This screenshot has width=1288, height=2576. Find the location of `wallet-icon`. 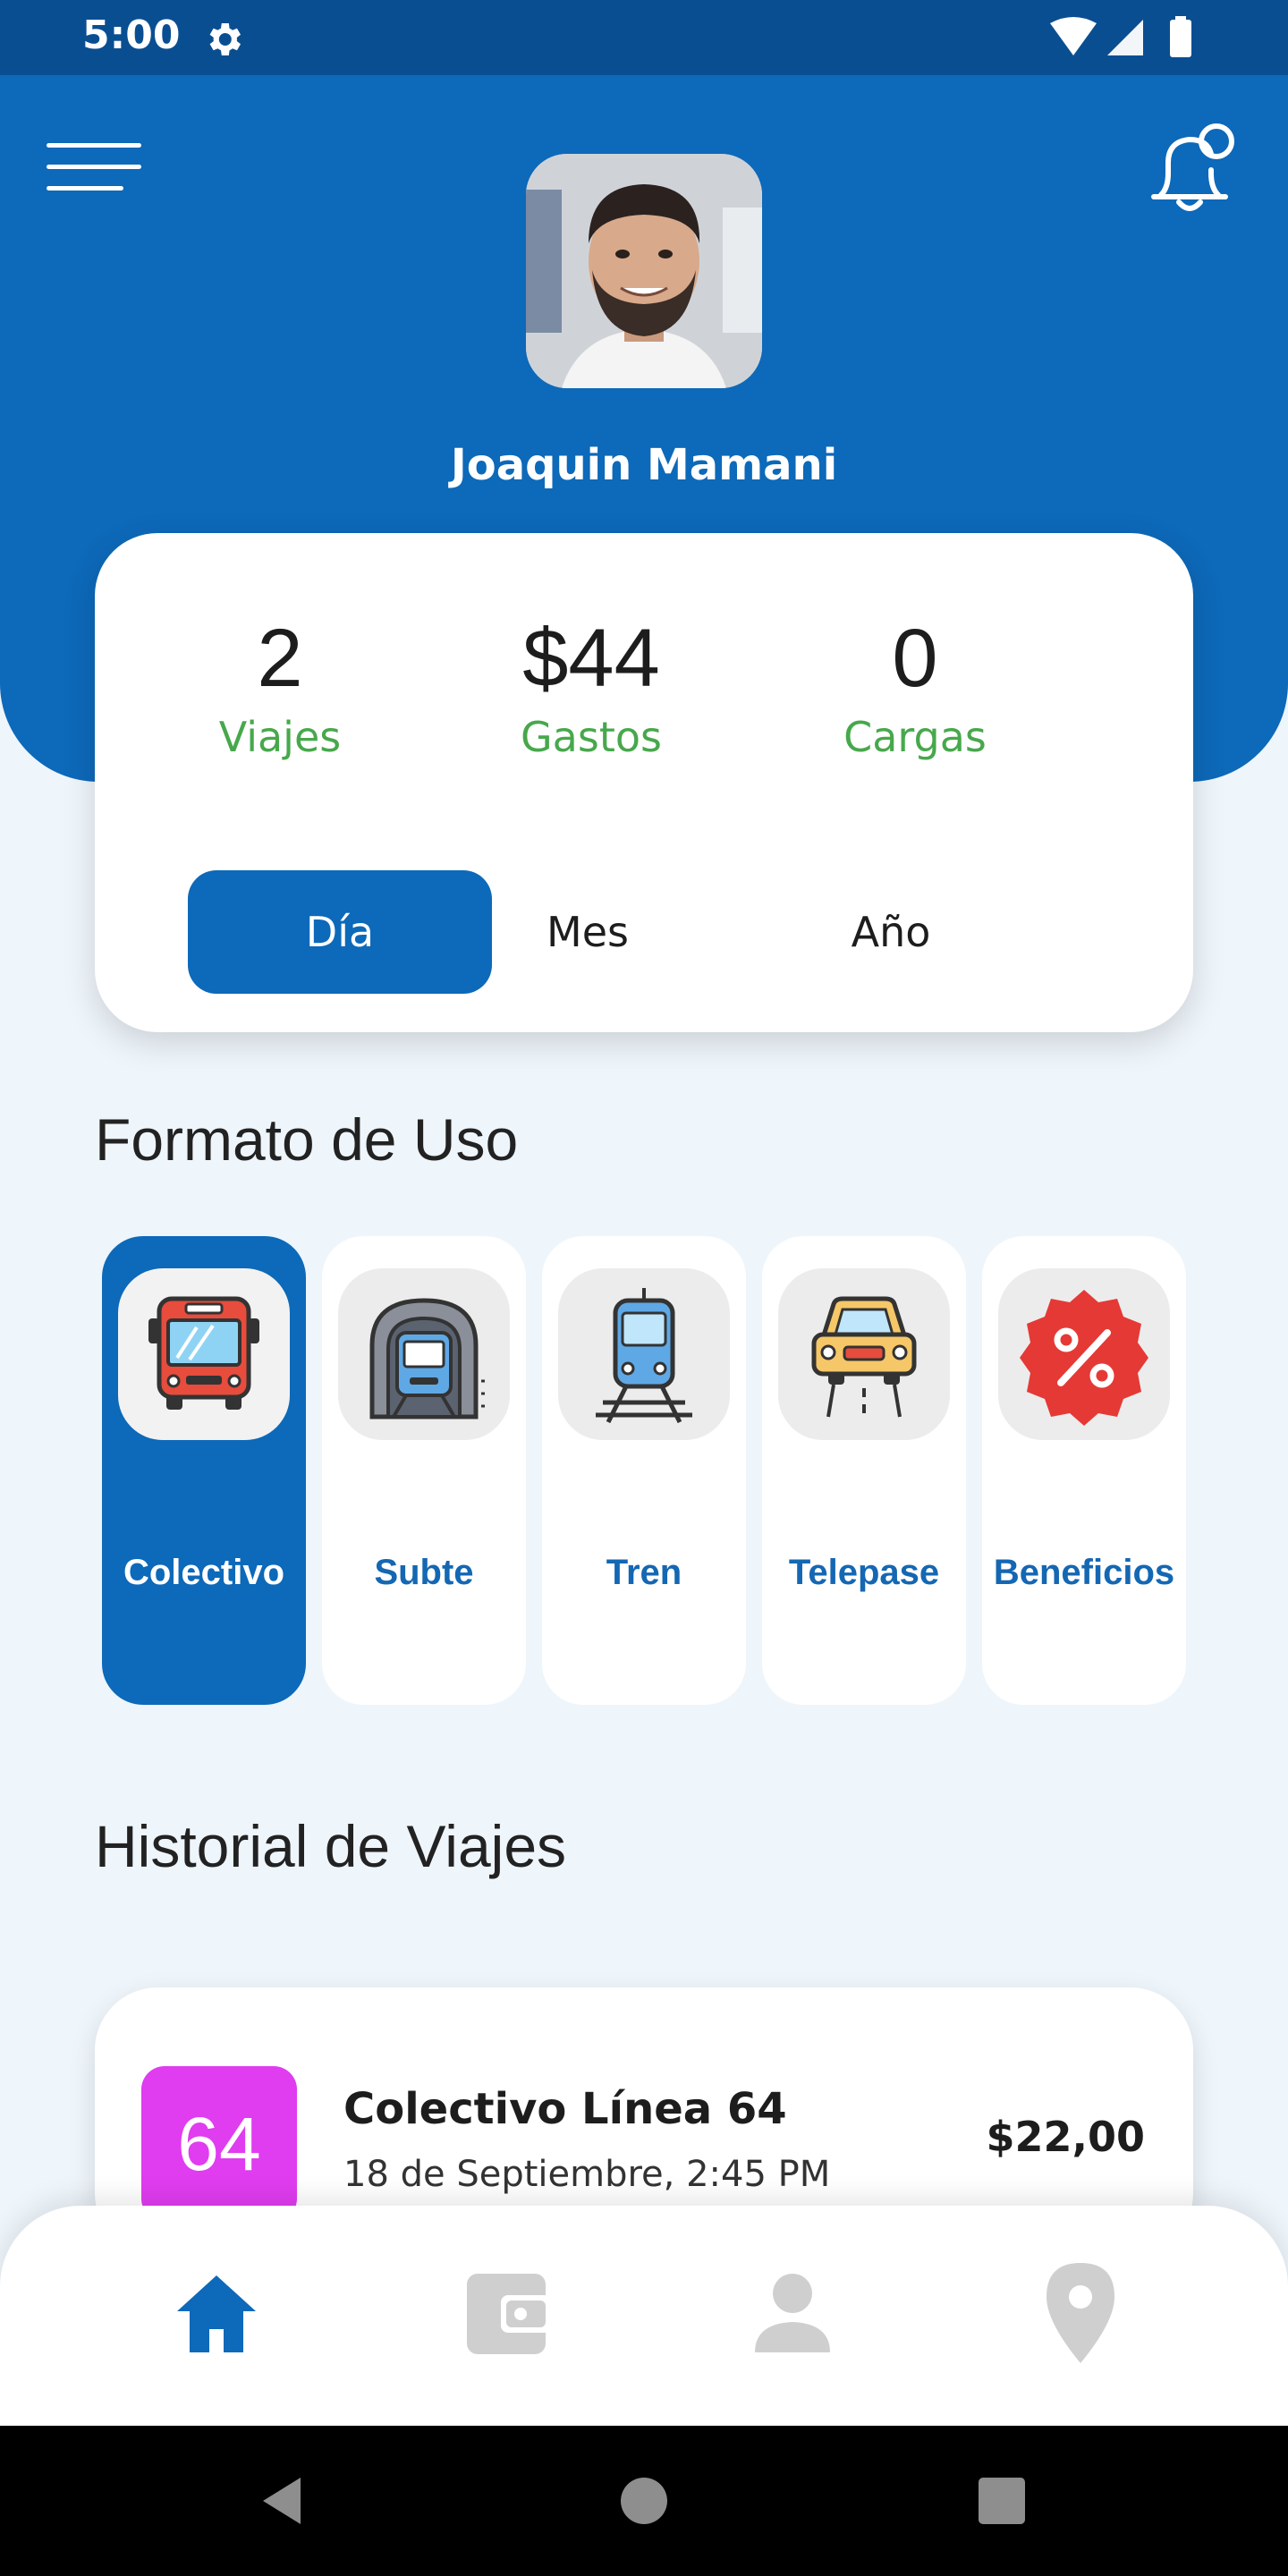

wallet-icon is located at coordinates (509, 2314).